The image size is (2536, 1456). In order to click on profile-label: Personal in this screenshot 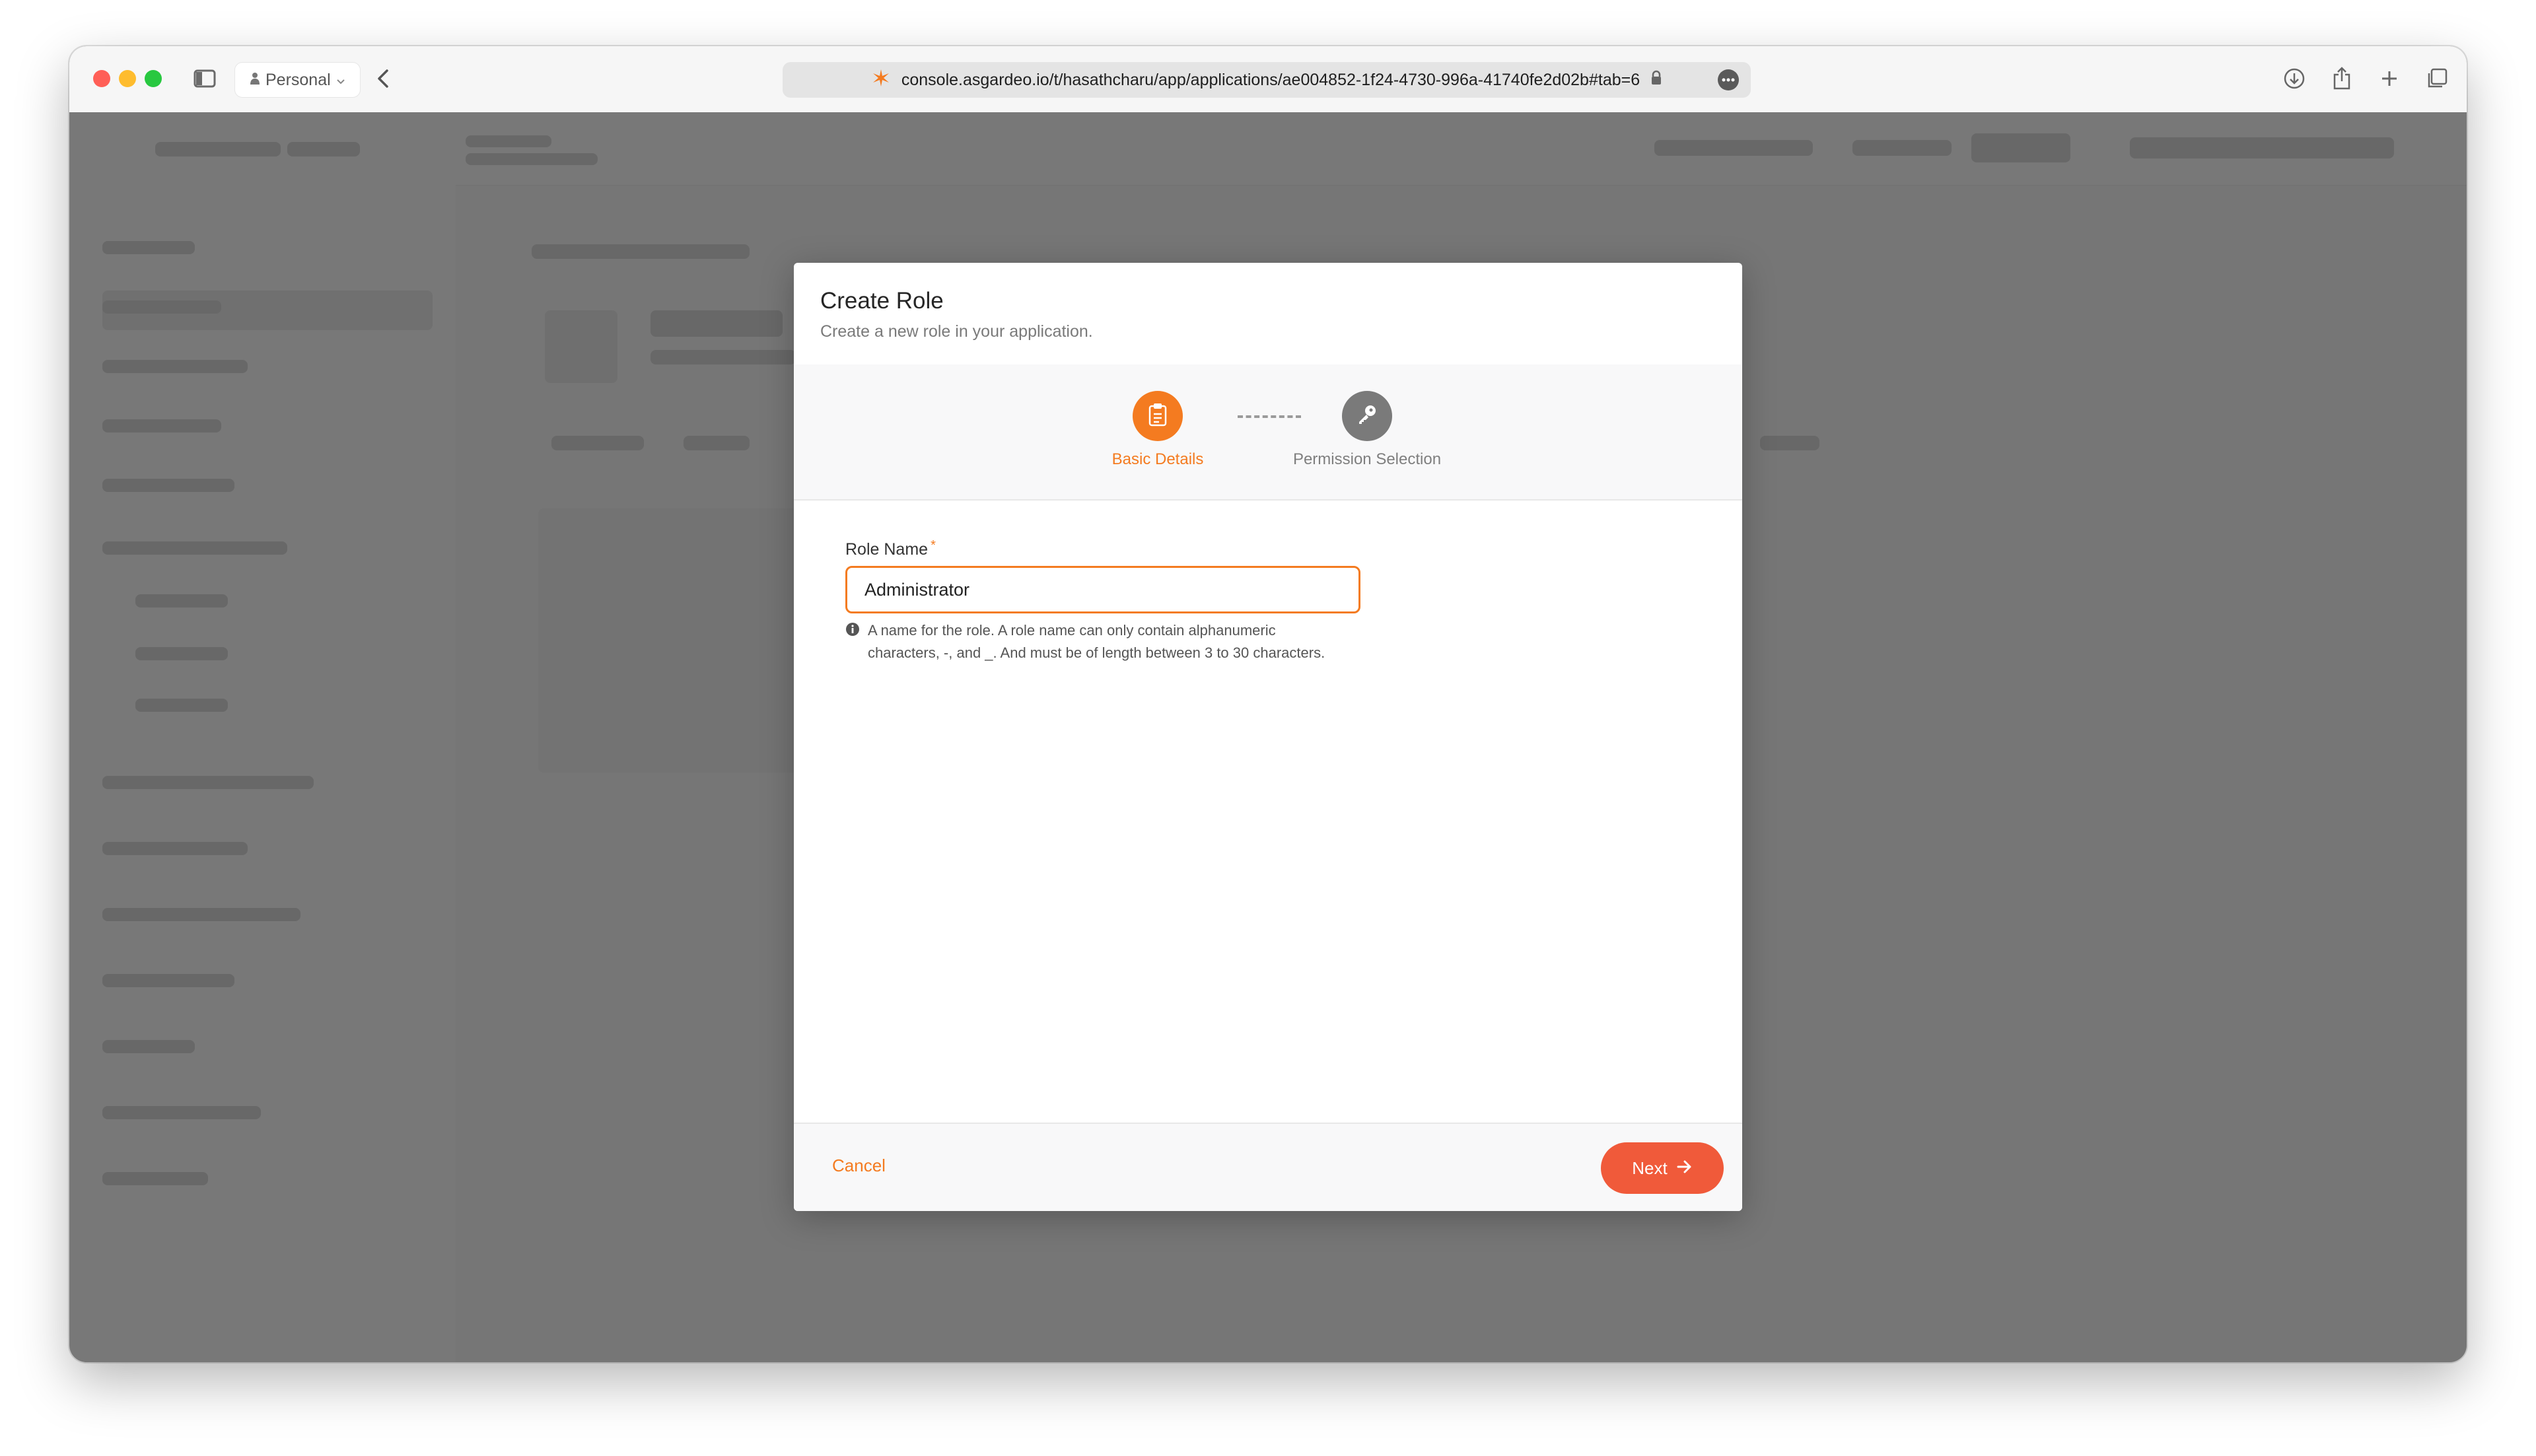, I will do `click(298, 79)`.